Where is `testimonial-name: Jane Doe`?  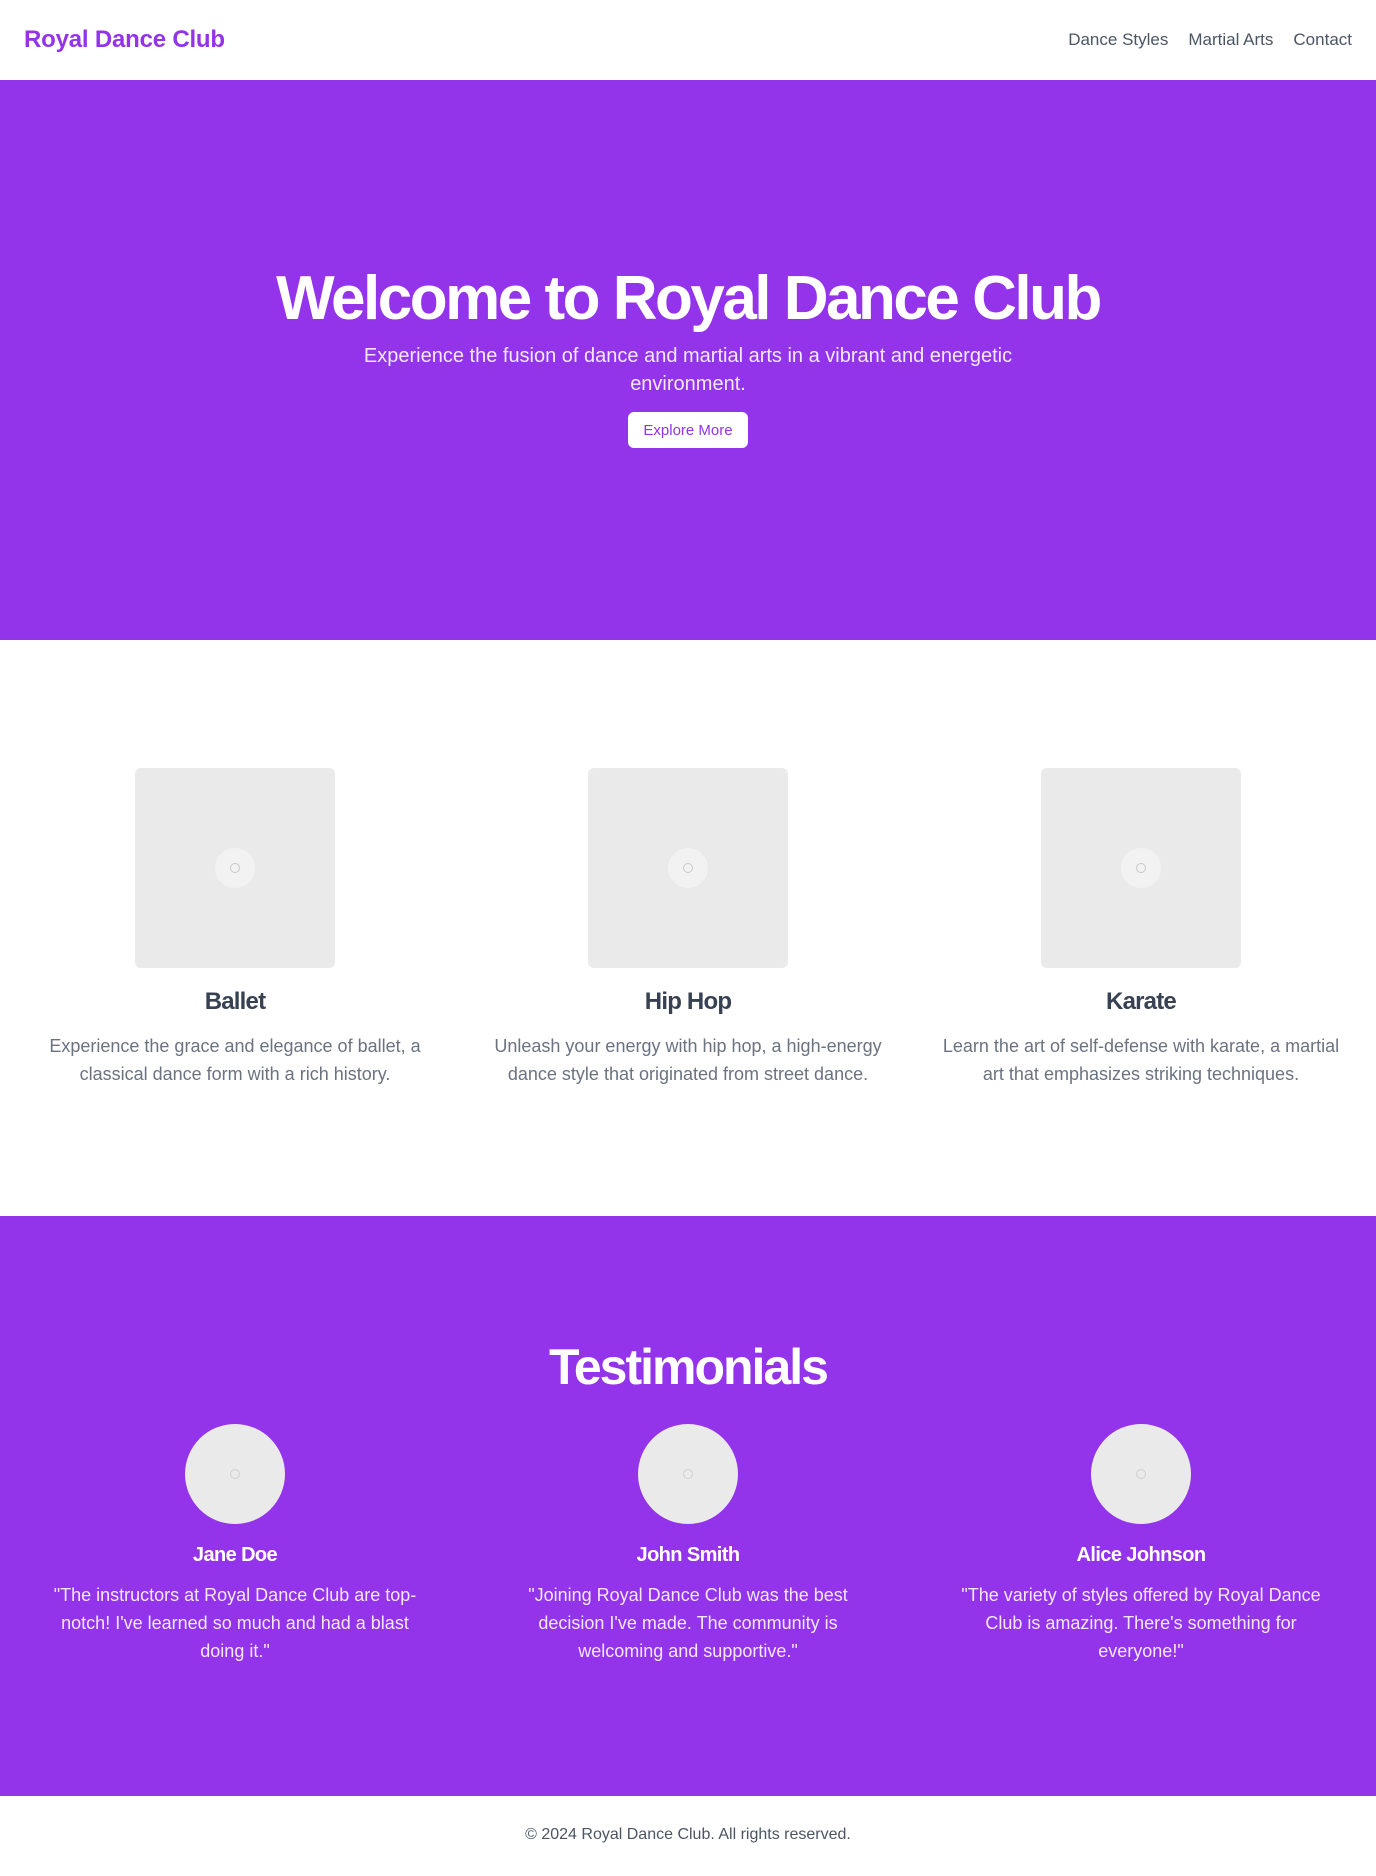
testimonial-name: Jane Doe is located at coordinates (235, 1555).